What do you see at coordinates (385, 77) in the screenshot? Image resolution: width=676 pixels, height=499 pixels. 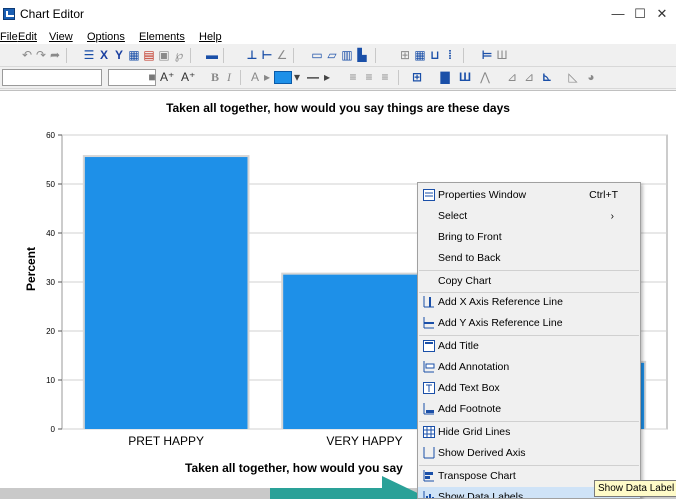 I see `align-right-icon: ≡` at bounding box center [385, 77].